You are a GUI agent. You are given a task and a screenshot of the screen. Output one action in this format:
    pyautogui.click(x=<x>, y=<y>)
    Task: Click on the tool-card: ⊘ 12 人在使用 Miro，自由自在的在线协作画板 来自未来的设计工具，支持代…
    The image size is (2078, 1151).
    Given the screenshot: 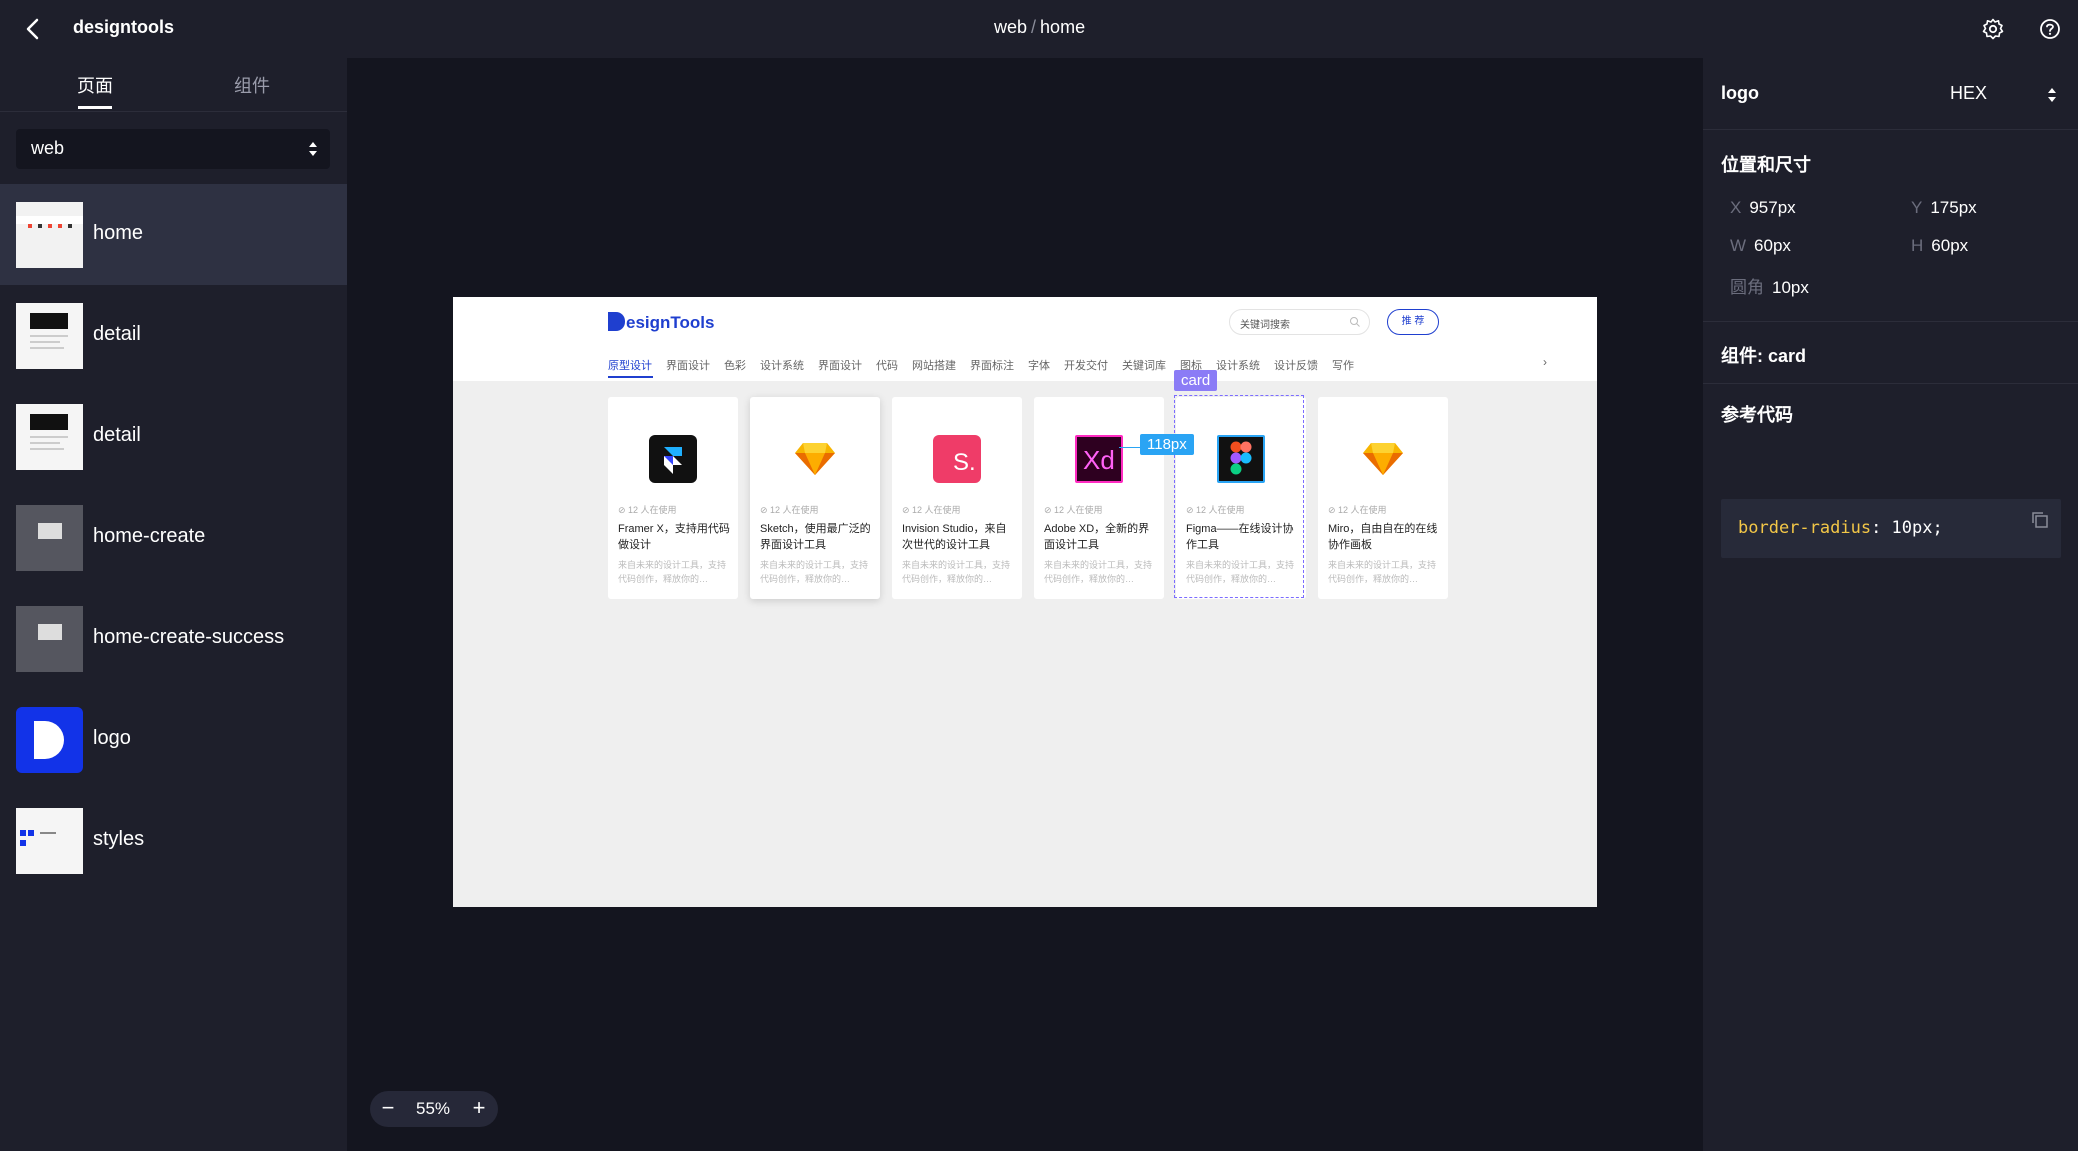 What is the action you would take?
    pyautogui.click(x=1383, y=498)
    